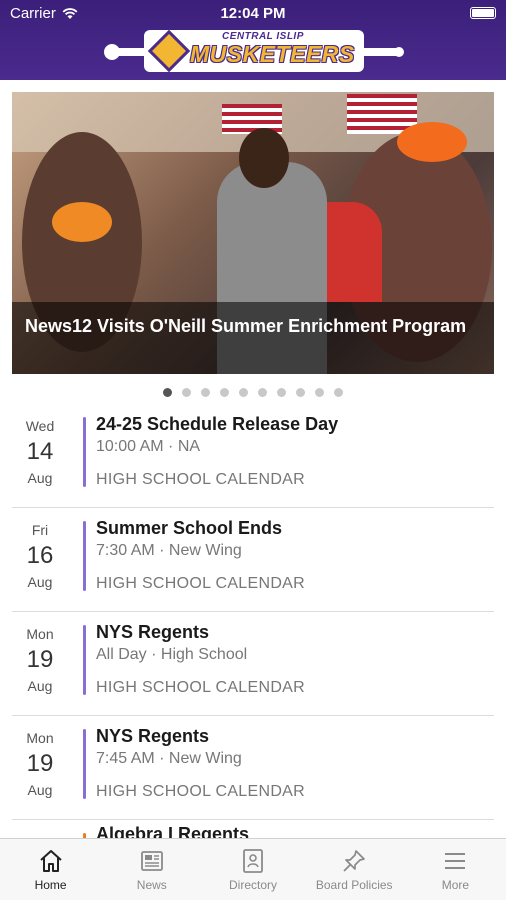 Image resolution: width=506 pixels, height=900 pixels. Describe the element at coordinates (50, 861) in the screenshot. I see `home-icon` at that location.